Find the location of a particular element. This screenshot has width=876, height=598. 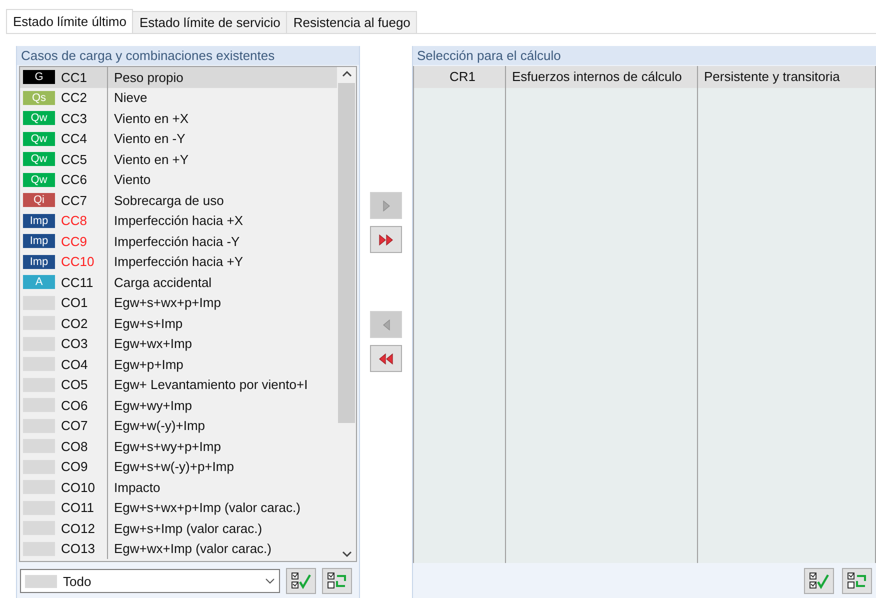

load-case-row: CO9 Egw+s+w(-y)+p+Imp is located at coordinates (178, 466).